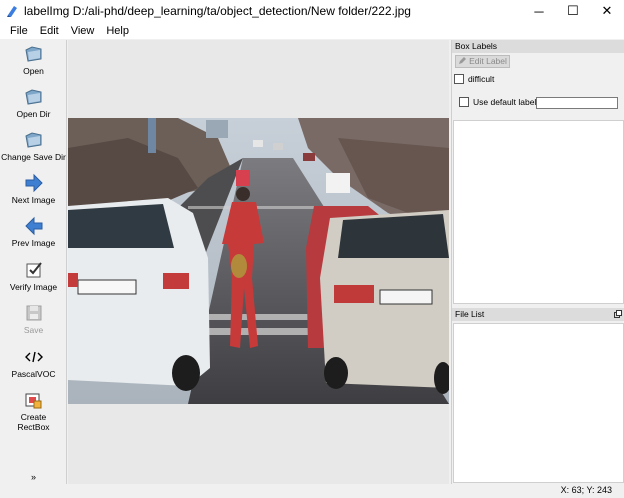 Image resolution: width=624 pixels, height=498 pixels. Describe the element at coordinates (33, 313) in the screenshot. I see `save-disk-icon` at that location.